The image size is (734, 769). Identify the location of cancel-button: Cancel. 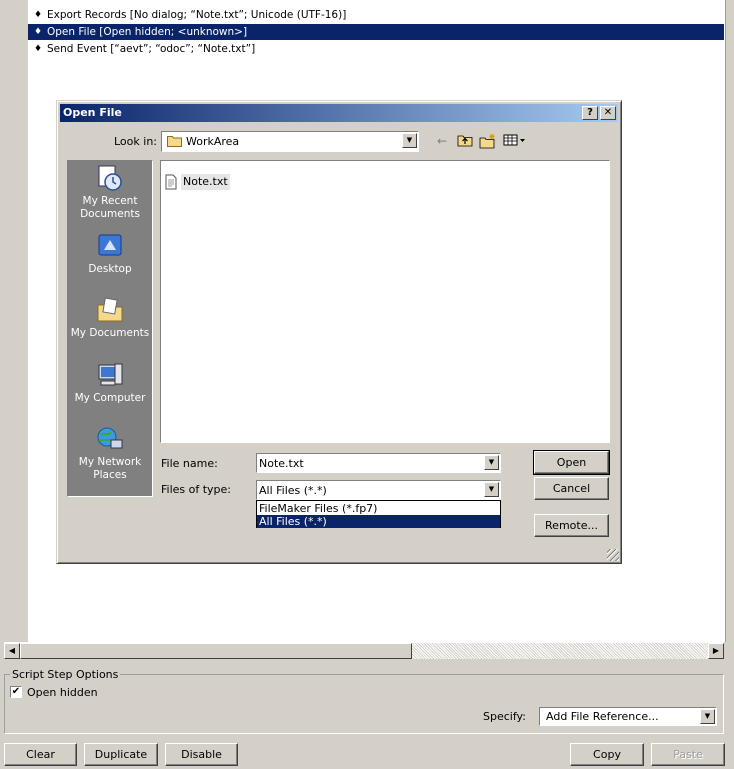
(571, 488).